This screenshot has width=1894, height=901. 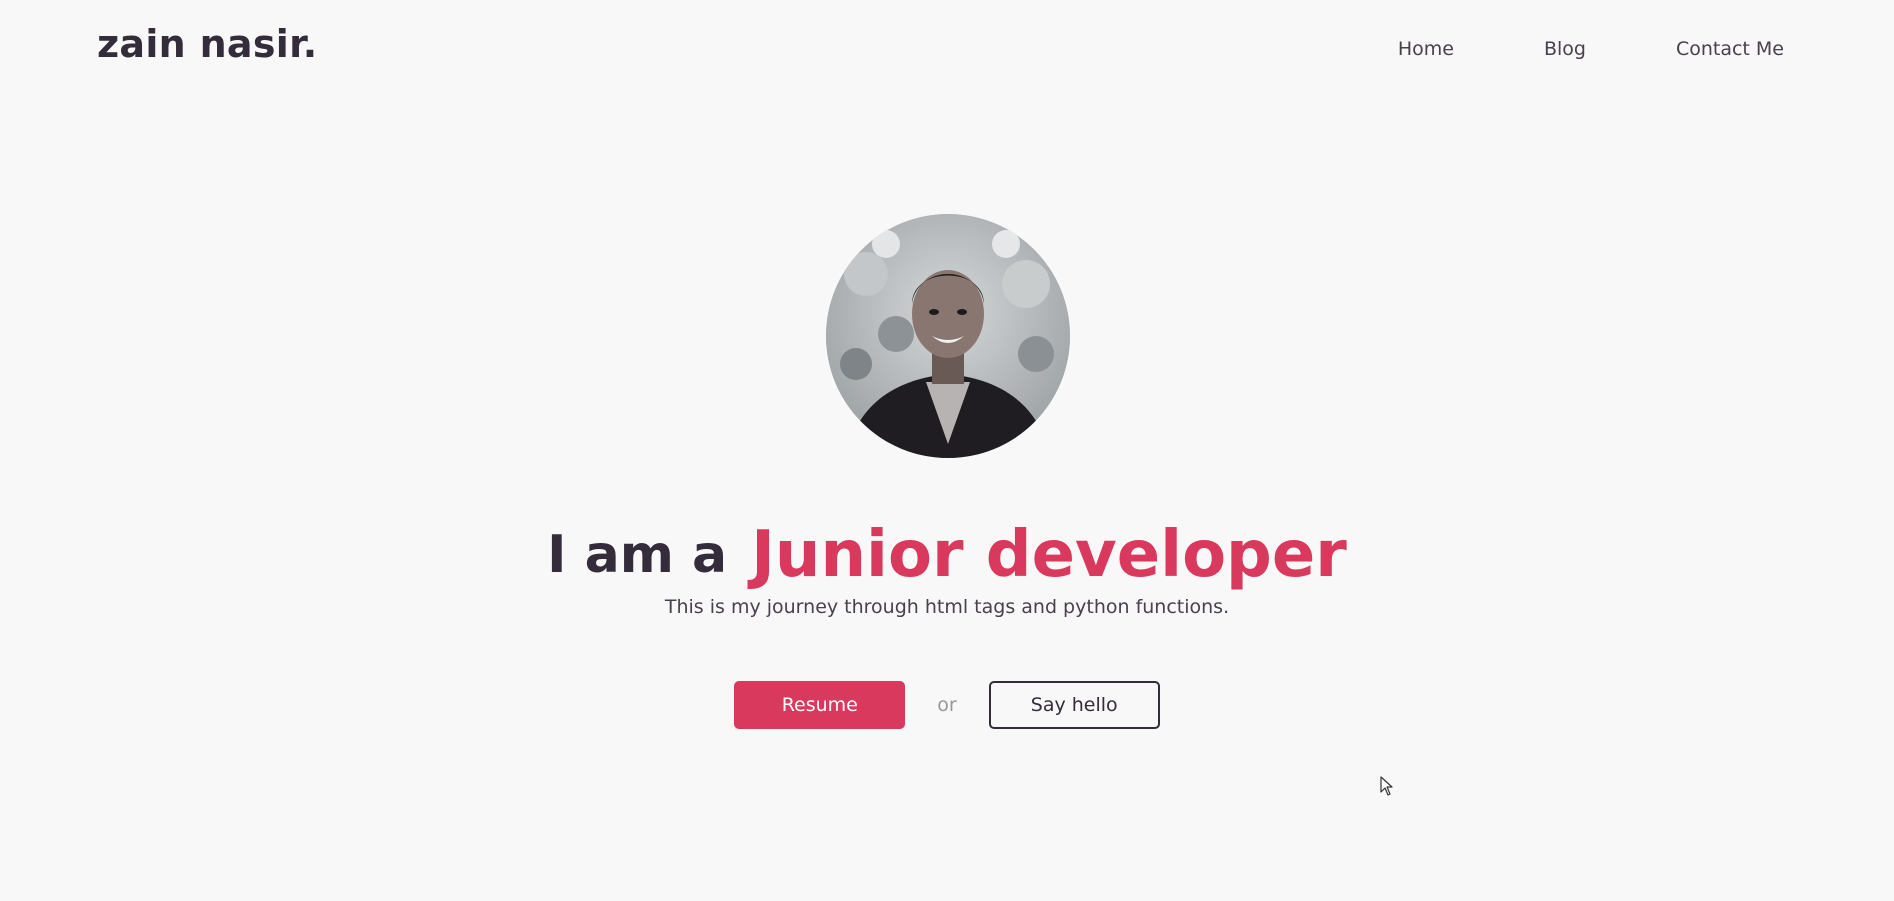 I want to click on profile-photo-image, so click(x=948, y=336).